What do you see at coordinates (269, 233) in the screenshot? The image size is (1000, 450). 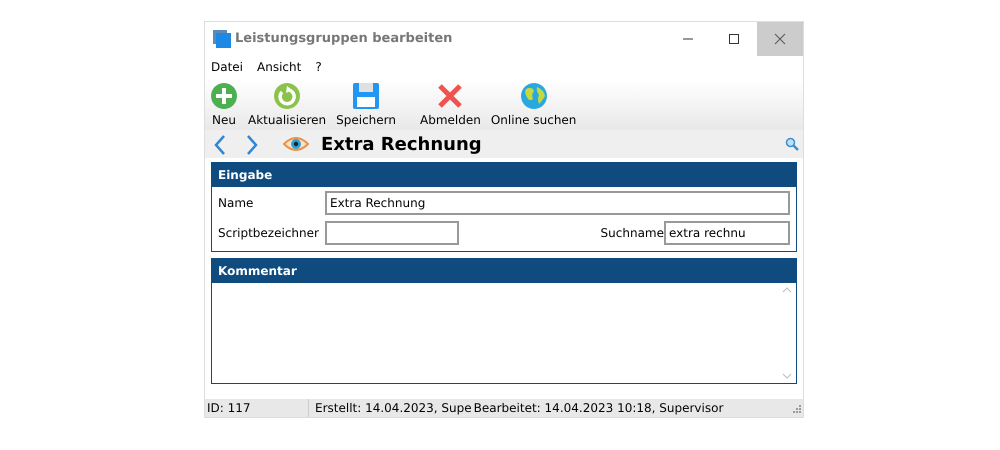 I see `field-label: Scriptbezeichner` at bounding box center [269, 233].